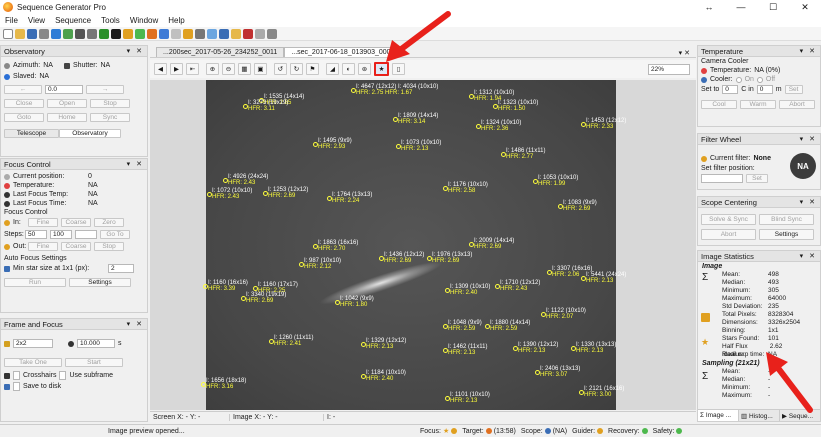 This screenshot has height=437, width=821. Describe the element at coordinates (94, 362) in the screenshot. I see `start-loop-button: Start` at that location.